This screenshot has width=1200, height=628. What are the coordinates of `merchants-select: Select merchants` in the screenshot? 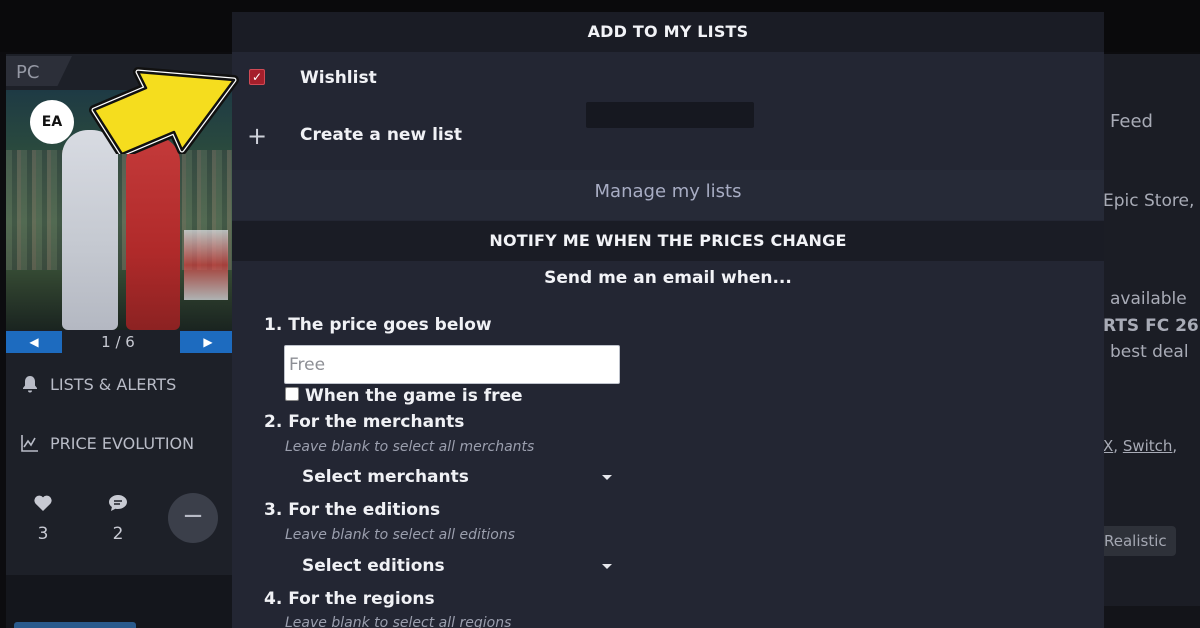 It's located at (451, 477).